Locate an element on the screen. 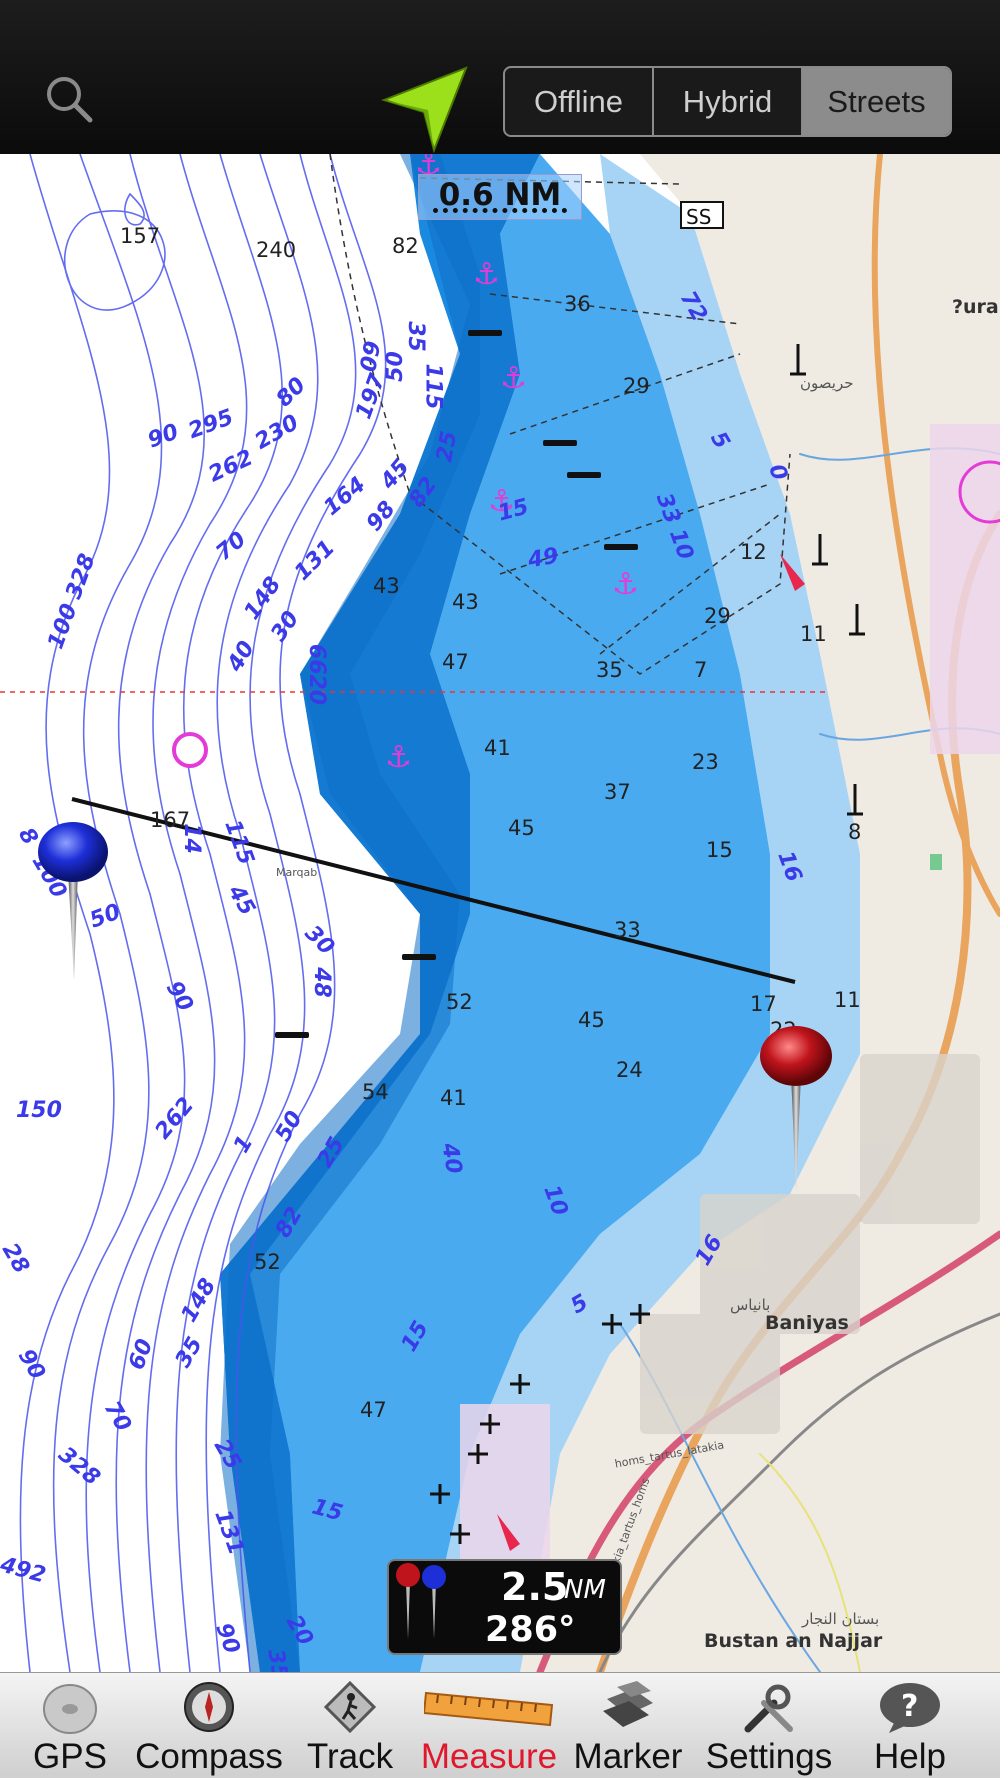  scale-bar: 0.6 NM is located at coordinates (500, 197).